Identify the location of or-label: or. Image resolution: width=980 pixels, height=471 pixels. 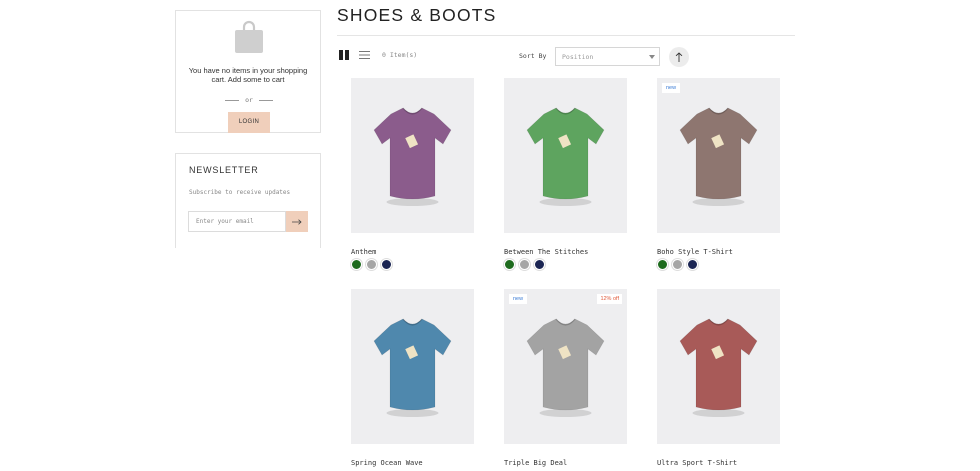
(249, 100).